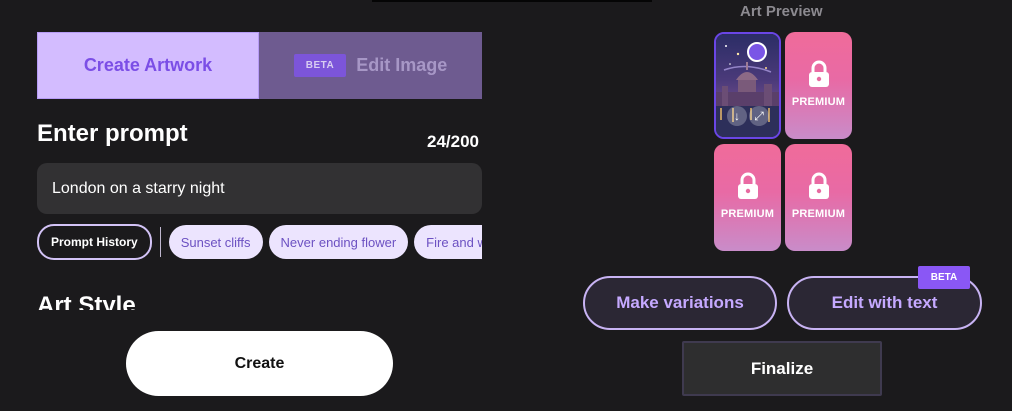 Image resolution: width=1012 pixels, height=411 pixels. Describe the element at coordinates (453, 141) in the screenshot. I see `prompt-character-counter: 24/200` at that location.